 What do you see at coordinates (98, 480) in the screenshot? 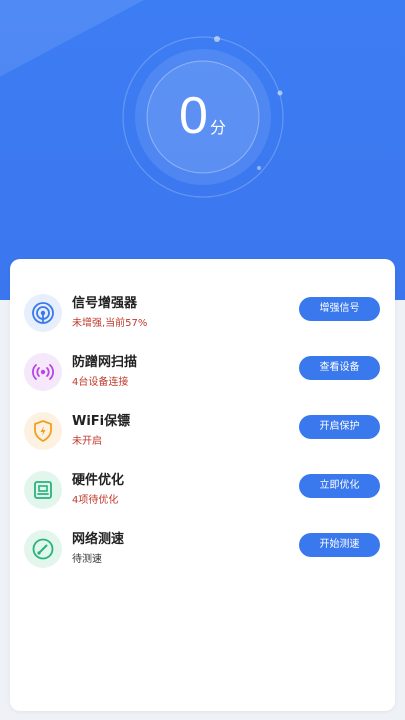
I see `feature-title: 硬件优化` at bounding box center [98, 480].